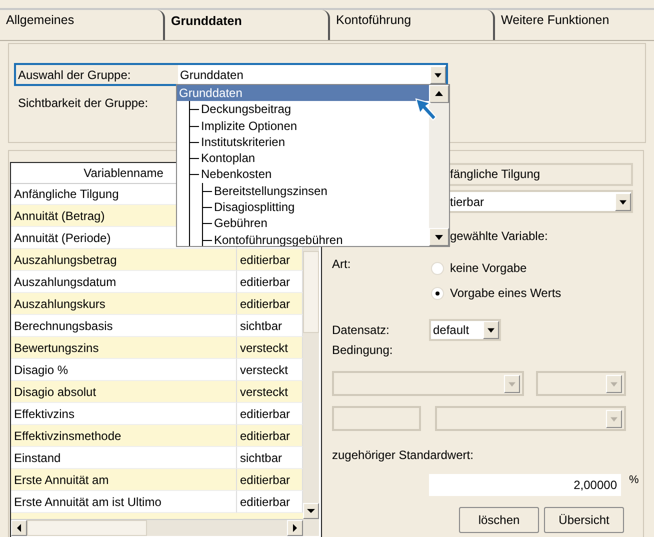  I want to click on table-cell: Auszahlungskurs, so click(124, 304).